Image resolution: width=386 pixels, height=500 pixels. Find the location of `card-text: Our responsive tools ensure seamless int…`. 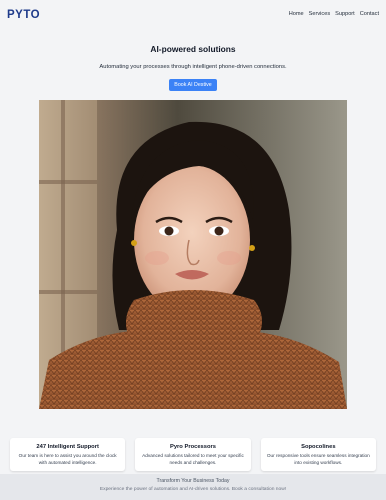

card-text: Our responsive tools ensure seamless int… is located at coordinates (318, 459).